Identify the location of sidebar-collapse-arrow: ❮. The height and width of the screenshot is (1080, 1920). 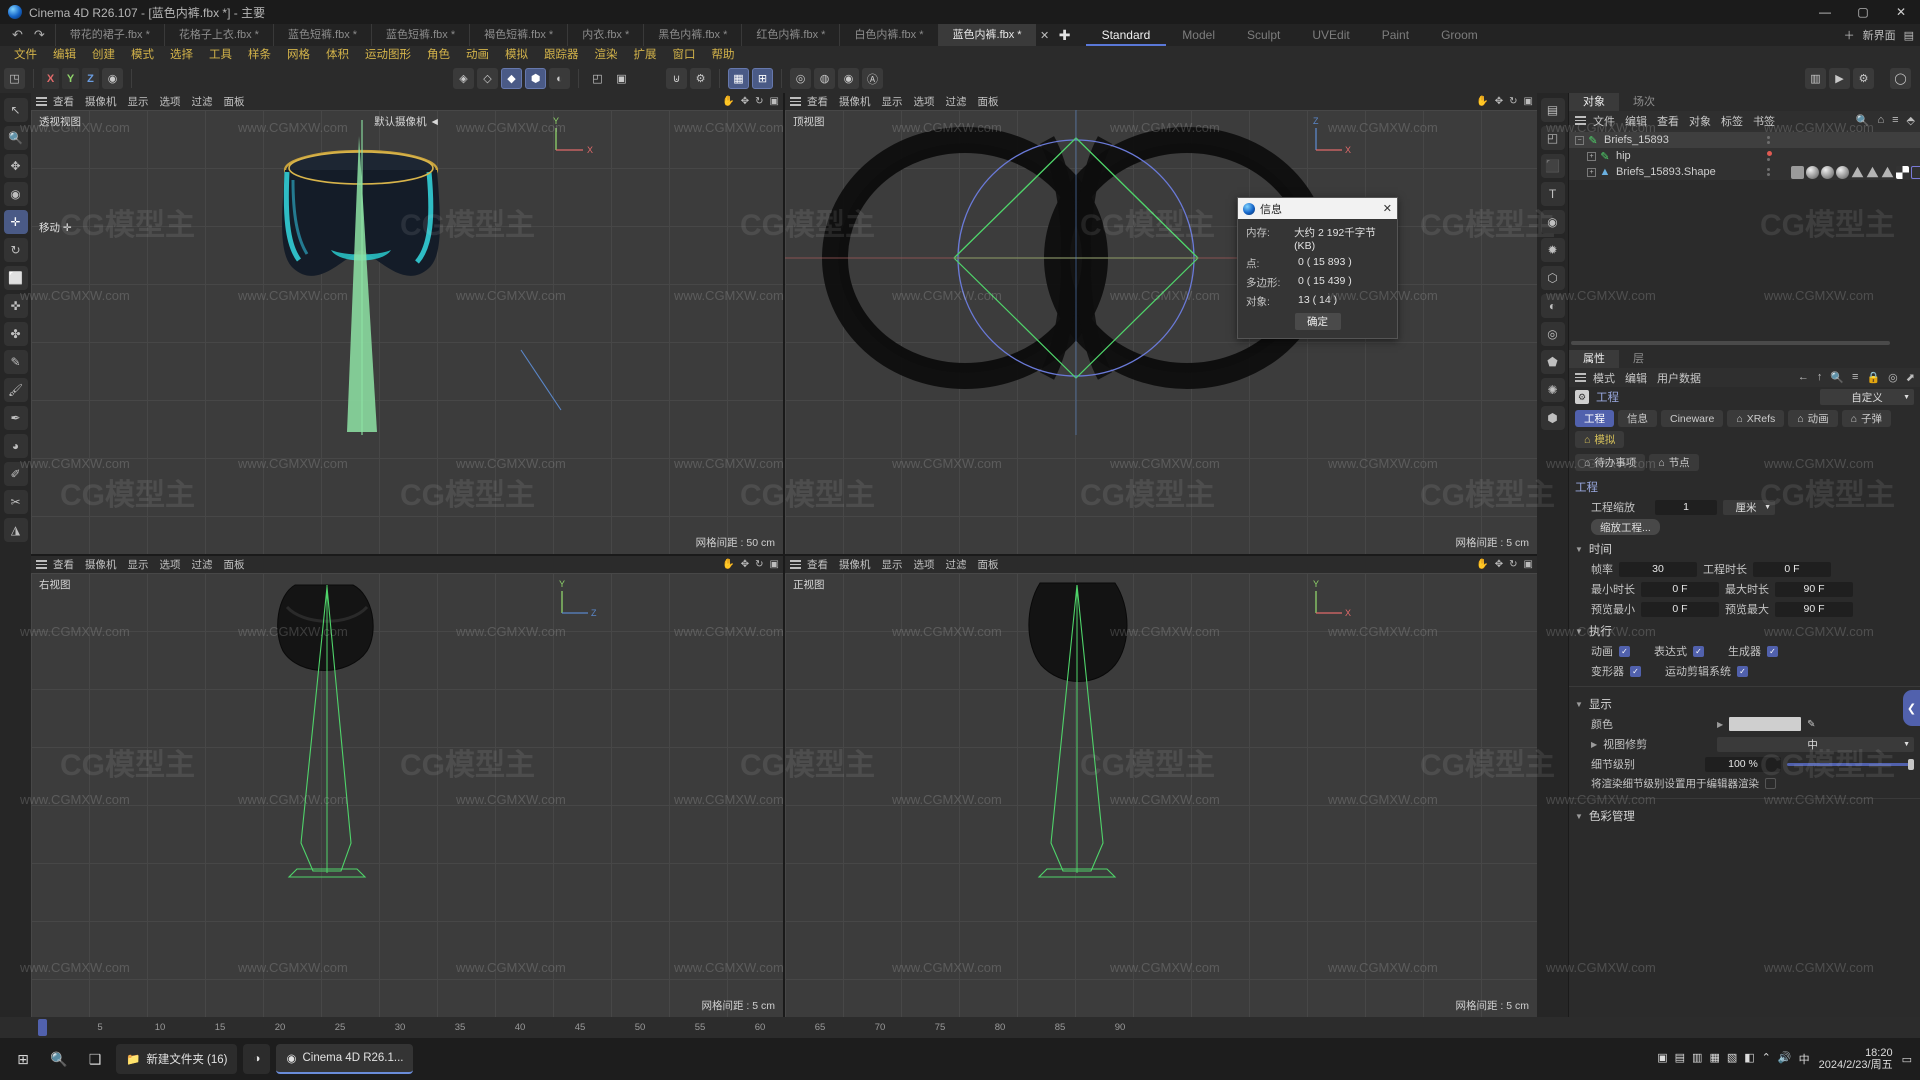
(1911, 708).